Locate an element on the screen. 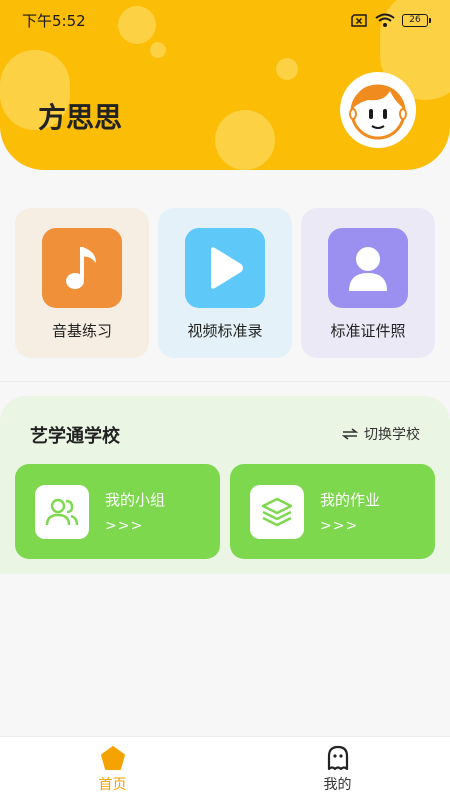 This screenshot has width=450, height=800. feature-card-id-photo: 标准证件照 is located at coordinates (368, 283).